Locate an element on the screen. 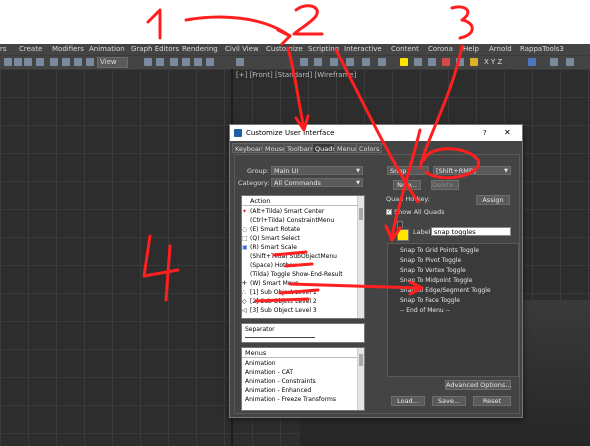 This screenshot has width=590, height=446. menu-item-content: Content is located at coordinates (405, 49).